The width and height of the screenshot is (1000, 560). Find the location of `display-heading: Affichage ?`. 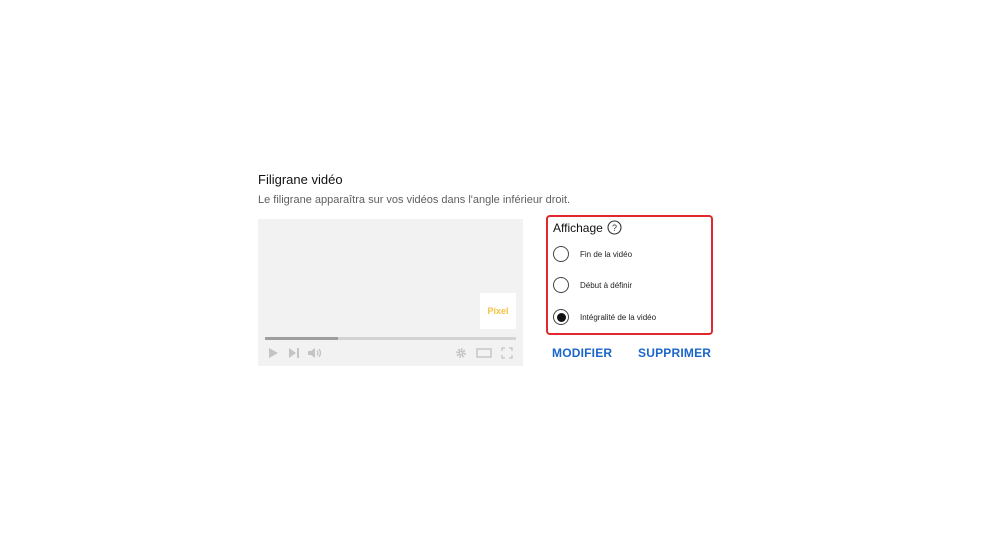

display-heading: Affichage ? is located at coordinates (587, 227).